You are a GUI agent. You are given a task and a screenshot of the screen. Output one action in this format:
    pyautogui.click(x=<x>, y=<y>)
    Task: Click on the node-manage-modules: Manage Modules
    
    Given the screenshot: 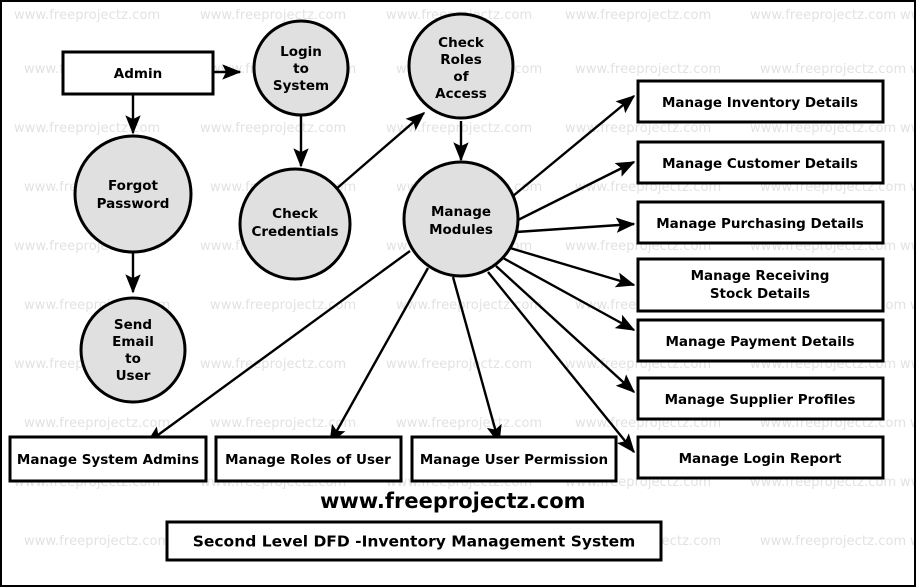 What is the action you would take?
    pyautogui.click(x=461, y=219)
    